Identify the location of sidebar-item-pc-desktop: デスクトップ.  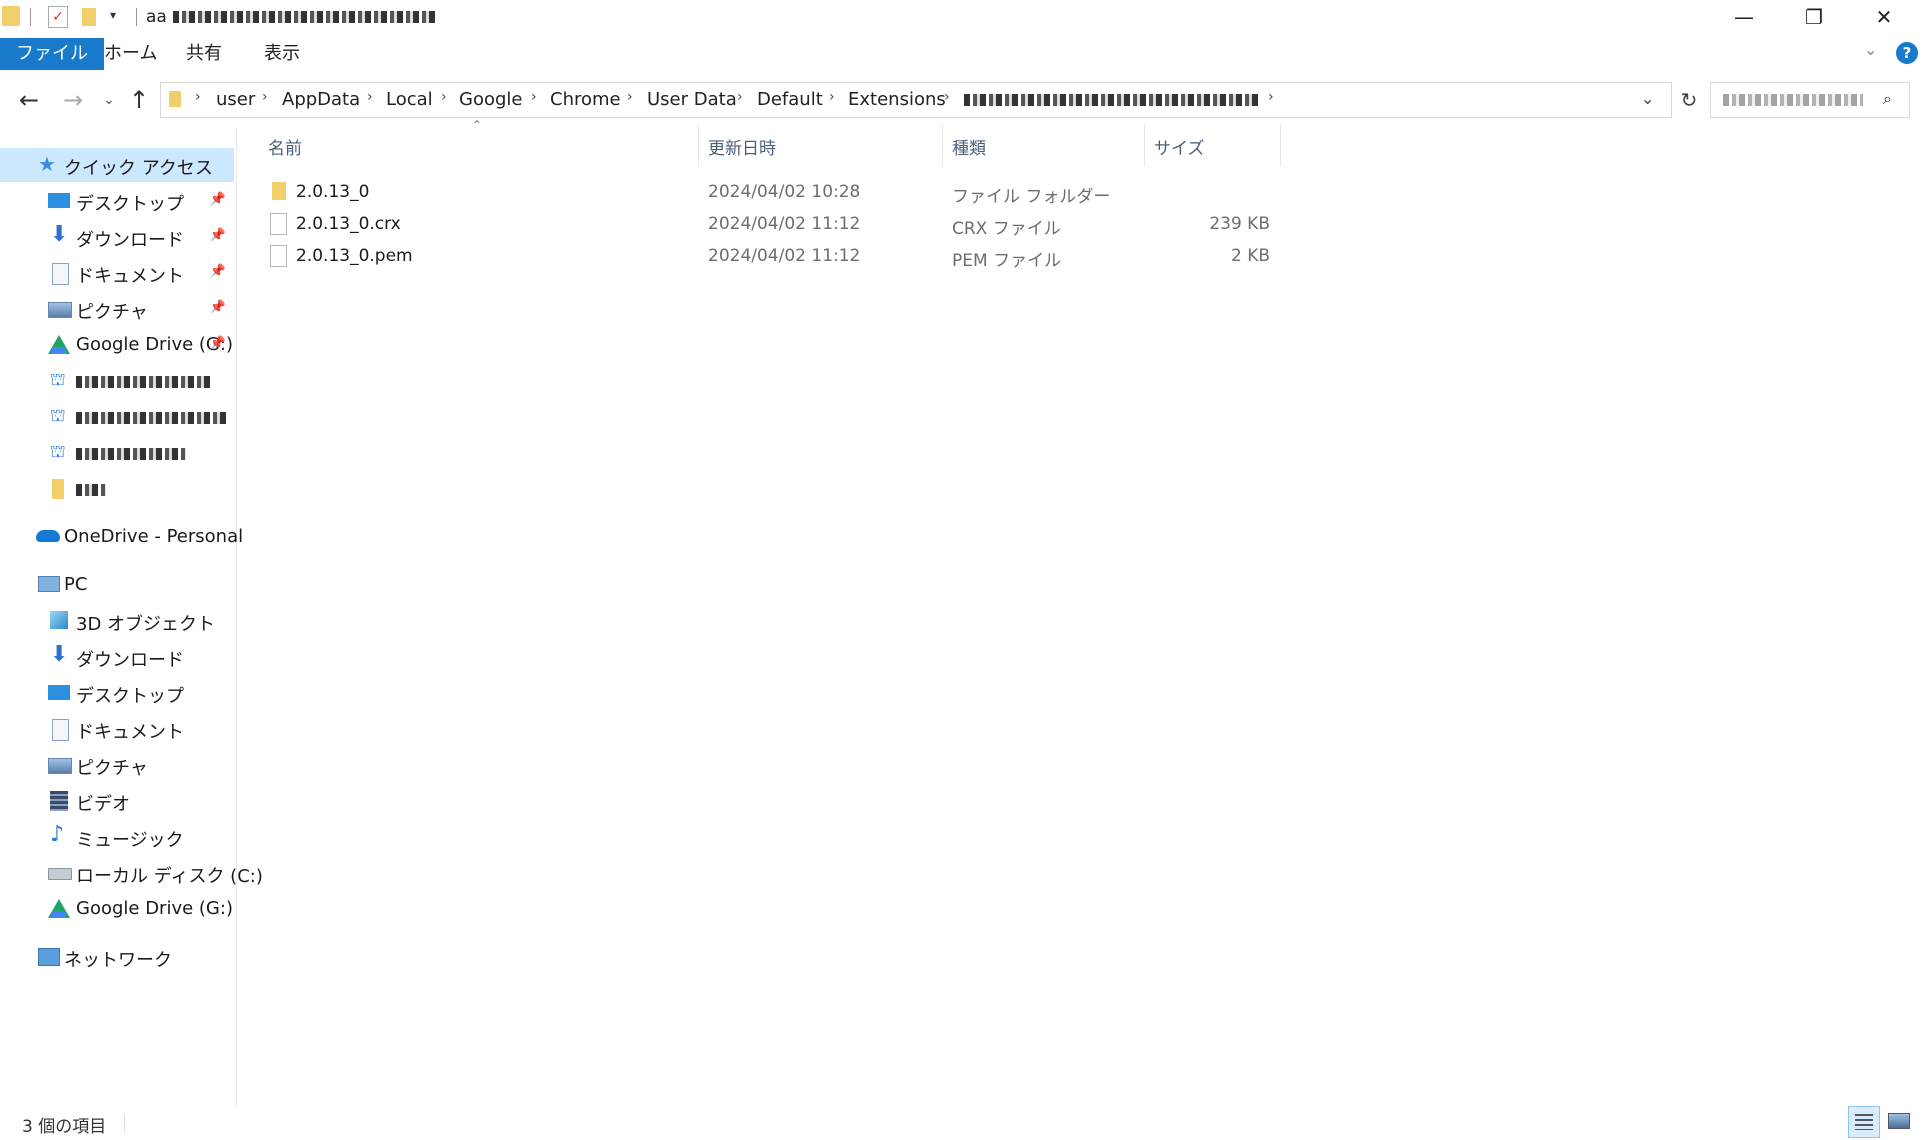
(117, 693).